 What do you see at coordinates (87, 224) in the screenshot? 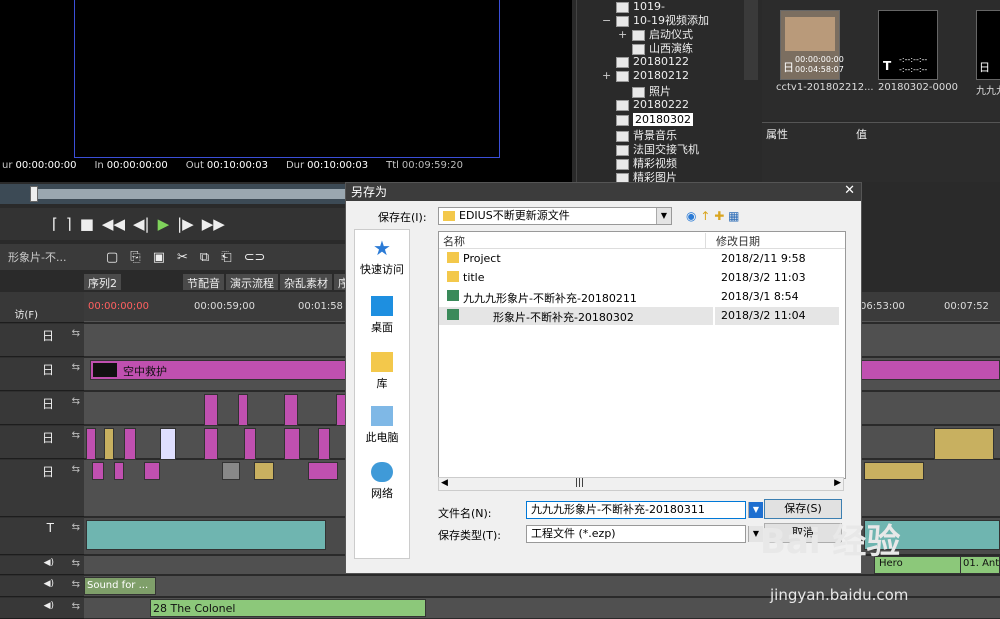
I see `stop-icon: ■` at bounding box center [87, 224].